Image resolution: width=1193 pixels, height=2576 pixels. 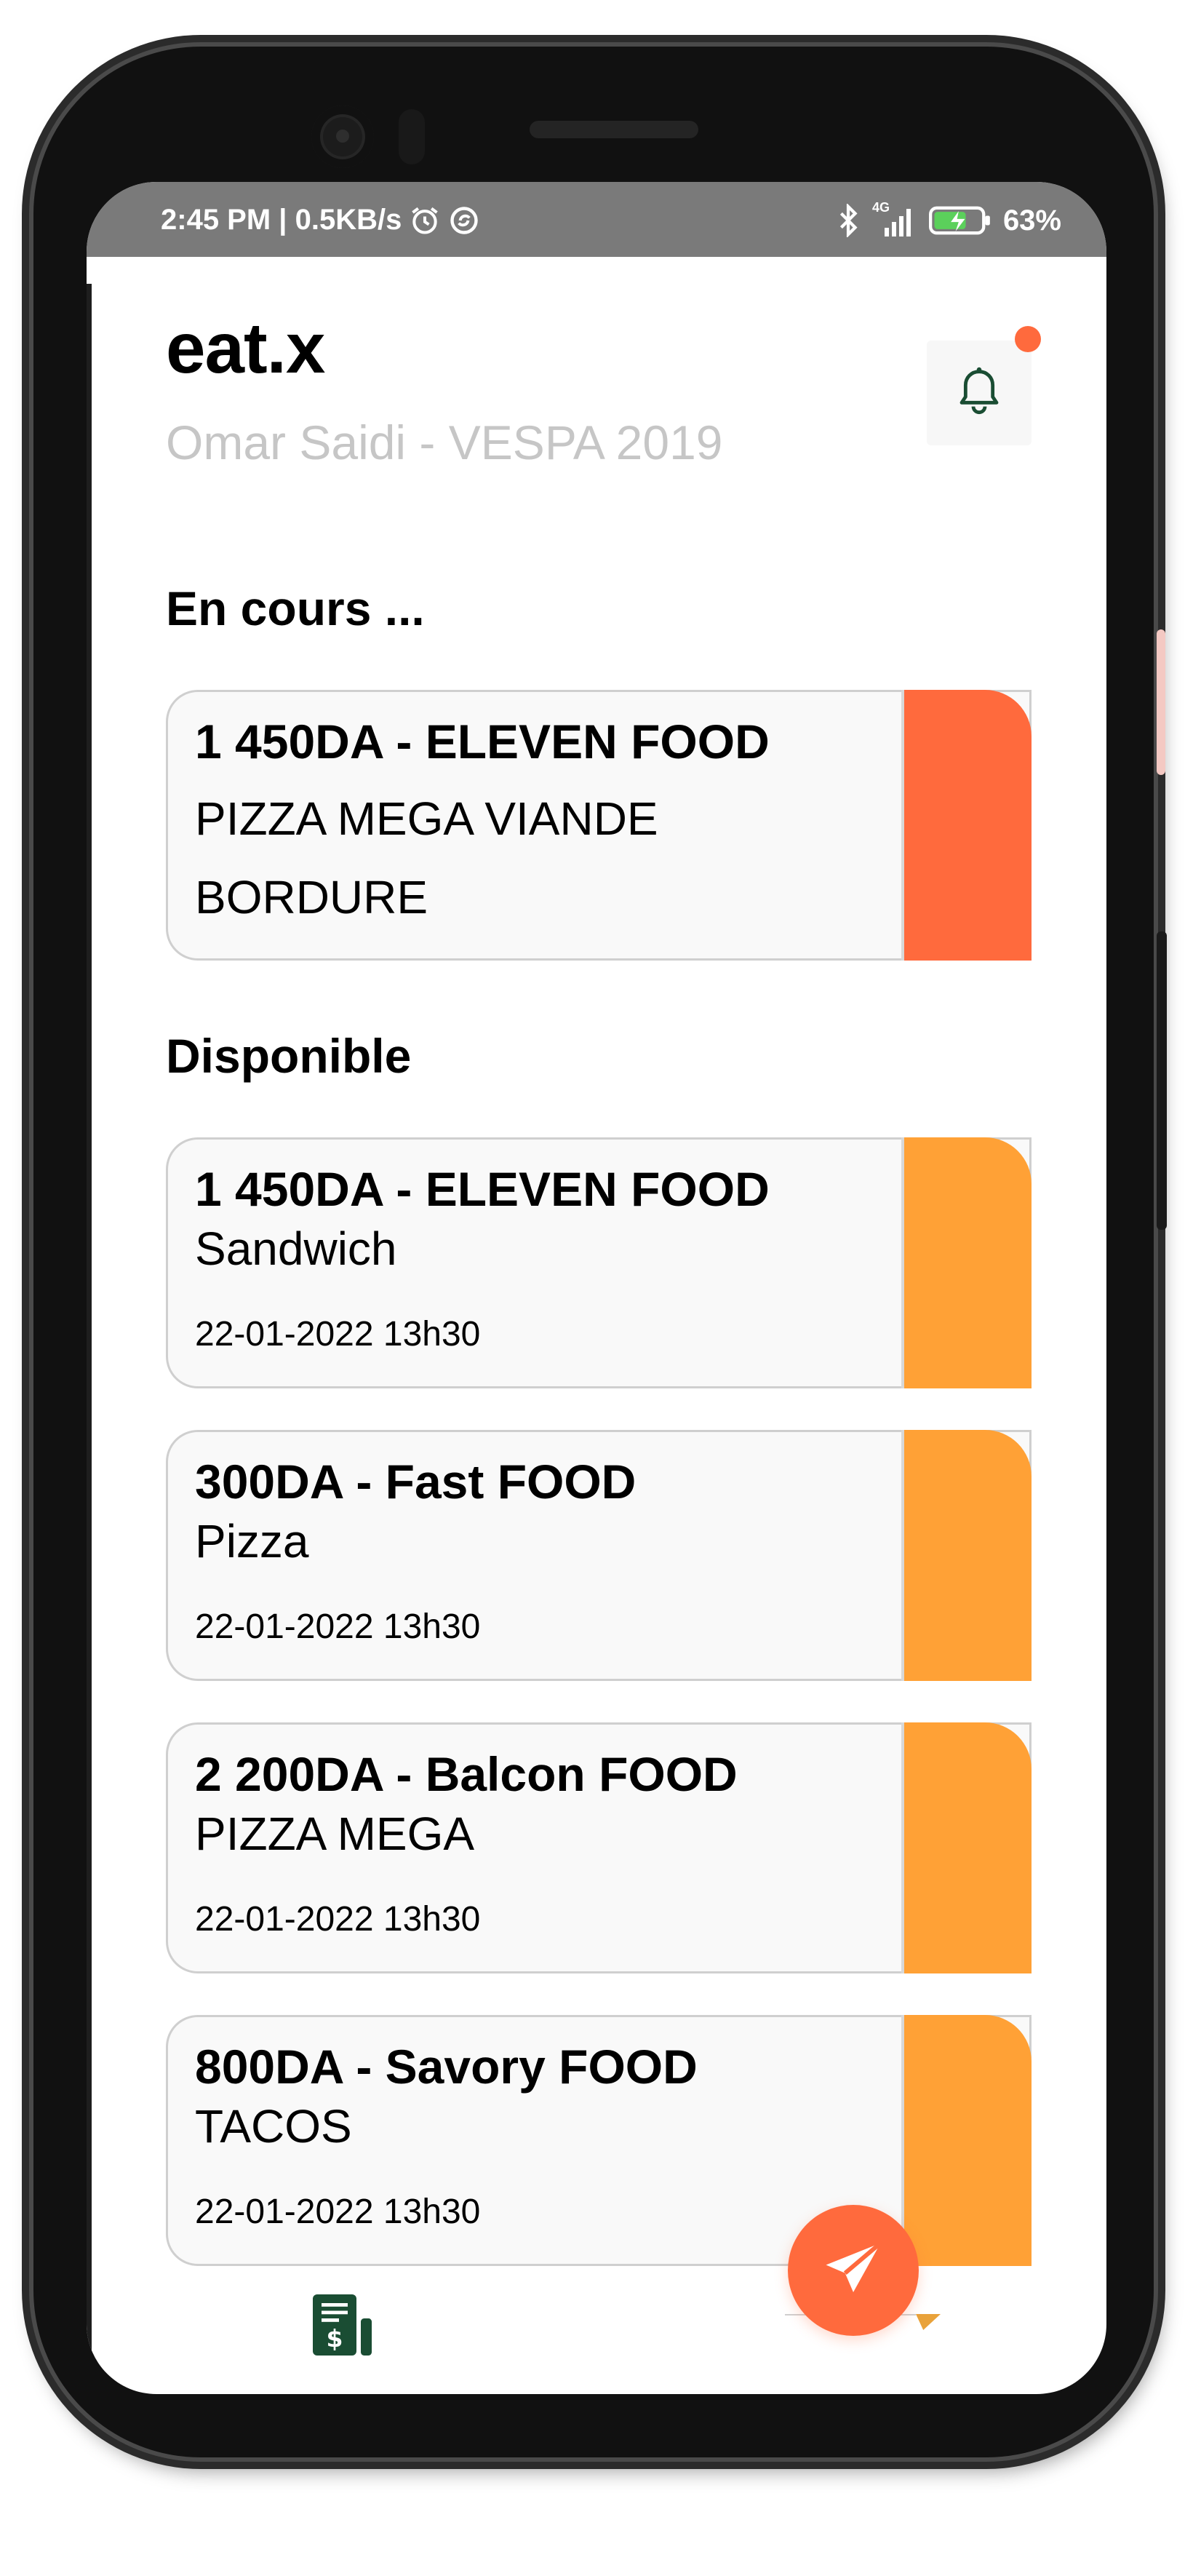 What do you see at coordinates (979, 391) in the screenshot?
I see `bell-icon` at bounding box center [979, 391].